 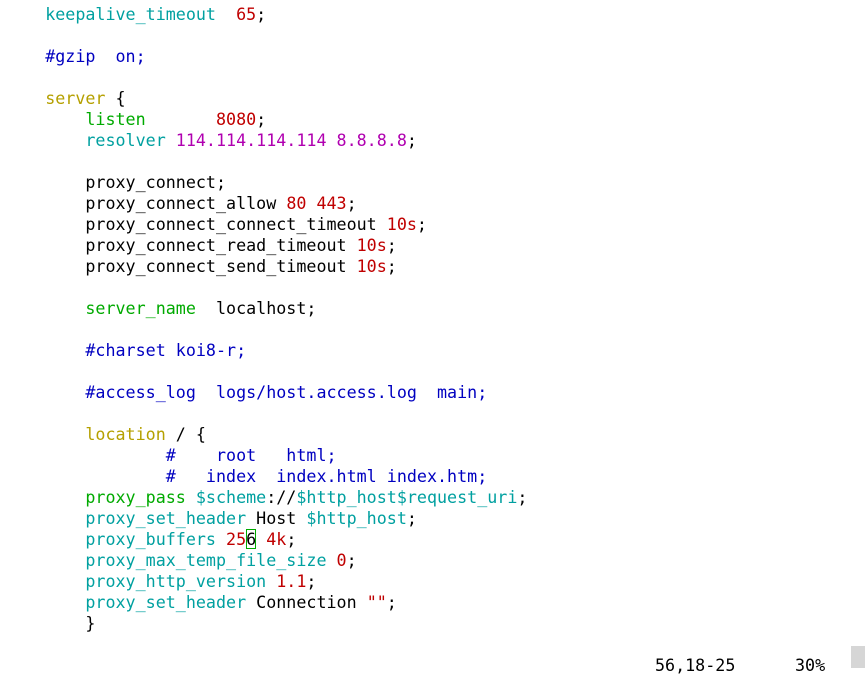 What do you see at coordinates (281, 497) in the screenshot?
I see `code-token: ://` at bounding box center [281, 497].